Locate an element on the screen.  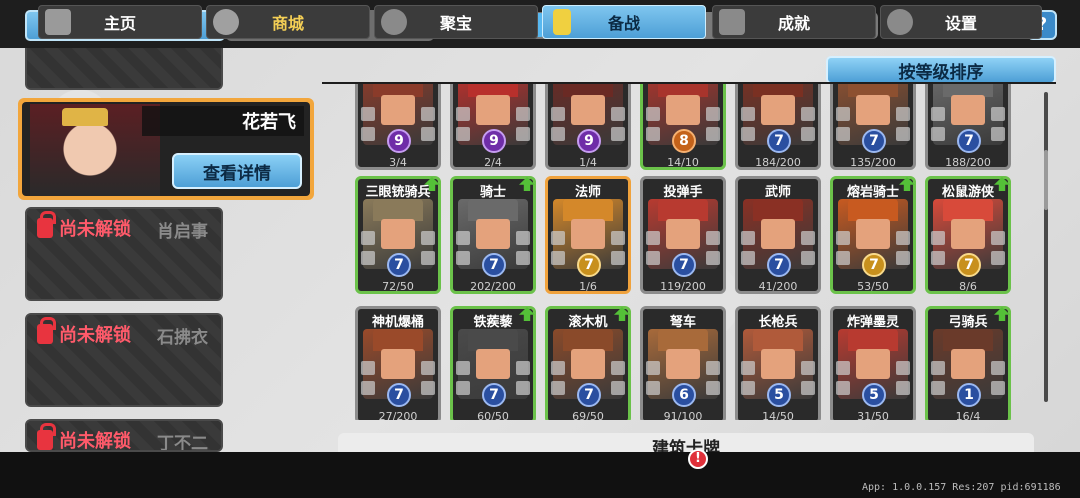
unit-card: 铁蒺藜 7 60/50 is located at coordinates (493, 363).